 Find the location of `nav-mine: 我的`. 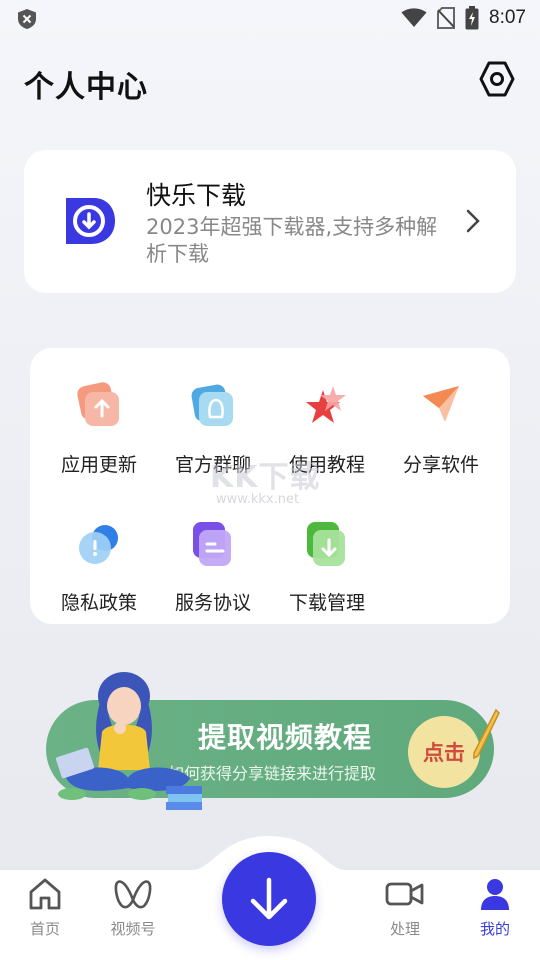

nav-mine: 我的 is located at coordinates (495, 912).